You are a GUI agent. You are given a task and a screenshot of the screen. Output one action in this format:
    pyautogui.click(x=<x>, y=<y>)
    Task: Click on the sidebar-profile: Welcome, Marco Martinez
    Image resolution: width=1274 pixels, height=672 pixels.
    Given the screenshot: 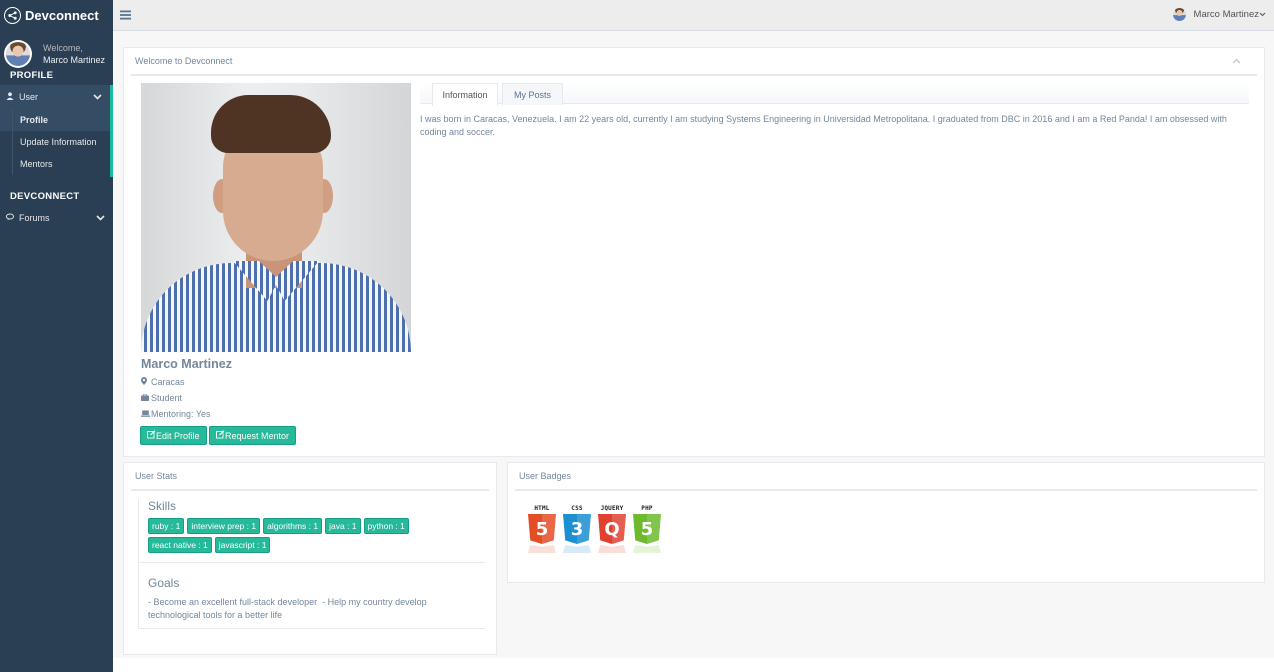 What is the action you would take?
    pyautogui.click(x=56, y=49)
    